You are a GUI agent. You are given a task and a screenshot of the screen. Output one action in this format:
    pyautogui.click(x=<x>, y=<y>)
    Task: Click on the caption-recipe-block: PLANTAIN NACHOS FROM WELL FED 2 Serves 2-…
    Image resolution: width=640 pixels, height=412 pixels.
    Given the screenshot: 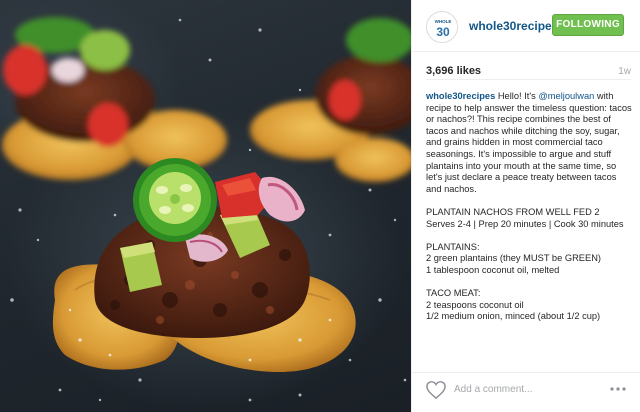 What is the action you would take?
    pyautogui.click(x=529, y=218)
    